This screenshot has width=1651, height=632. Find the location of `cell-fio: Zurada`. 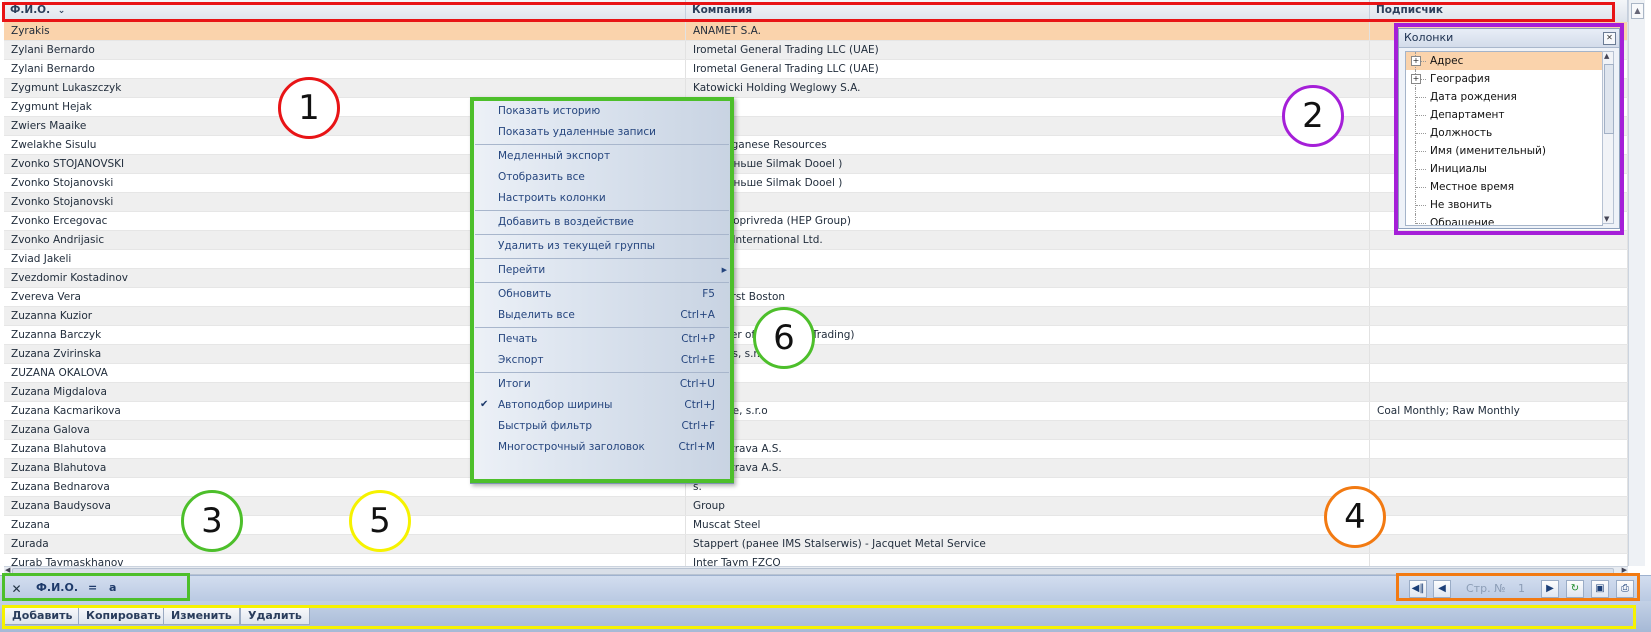

cell-fio: Zurada is located at coordinates (345, 544).